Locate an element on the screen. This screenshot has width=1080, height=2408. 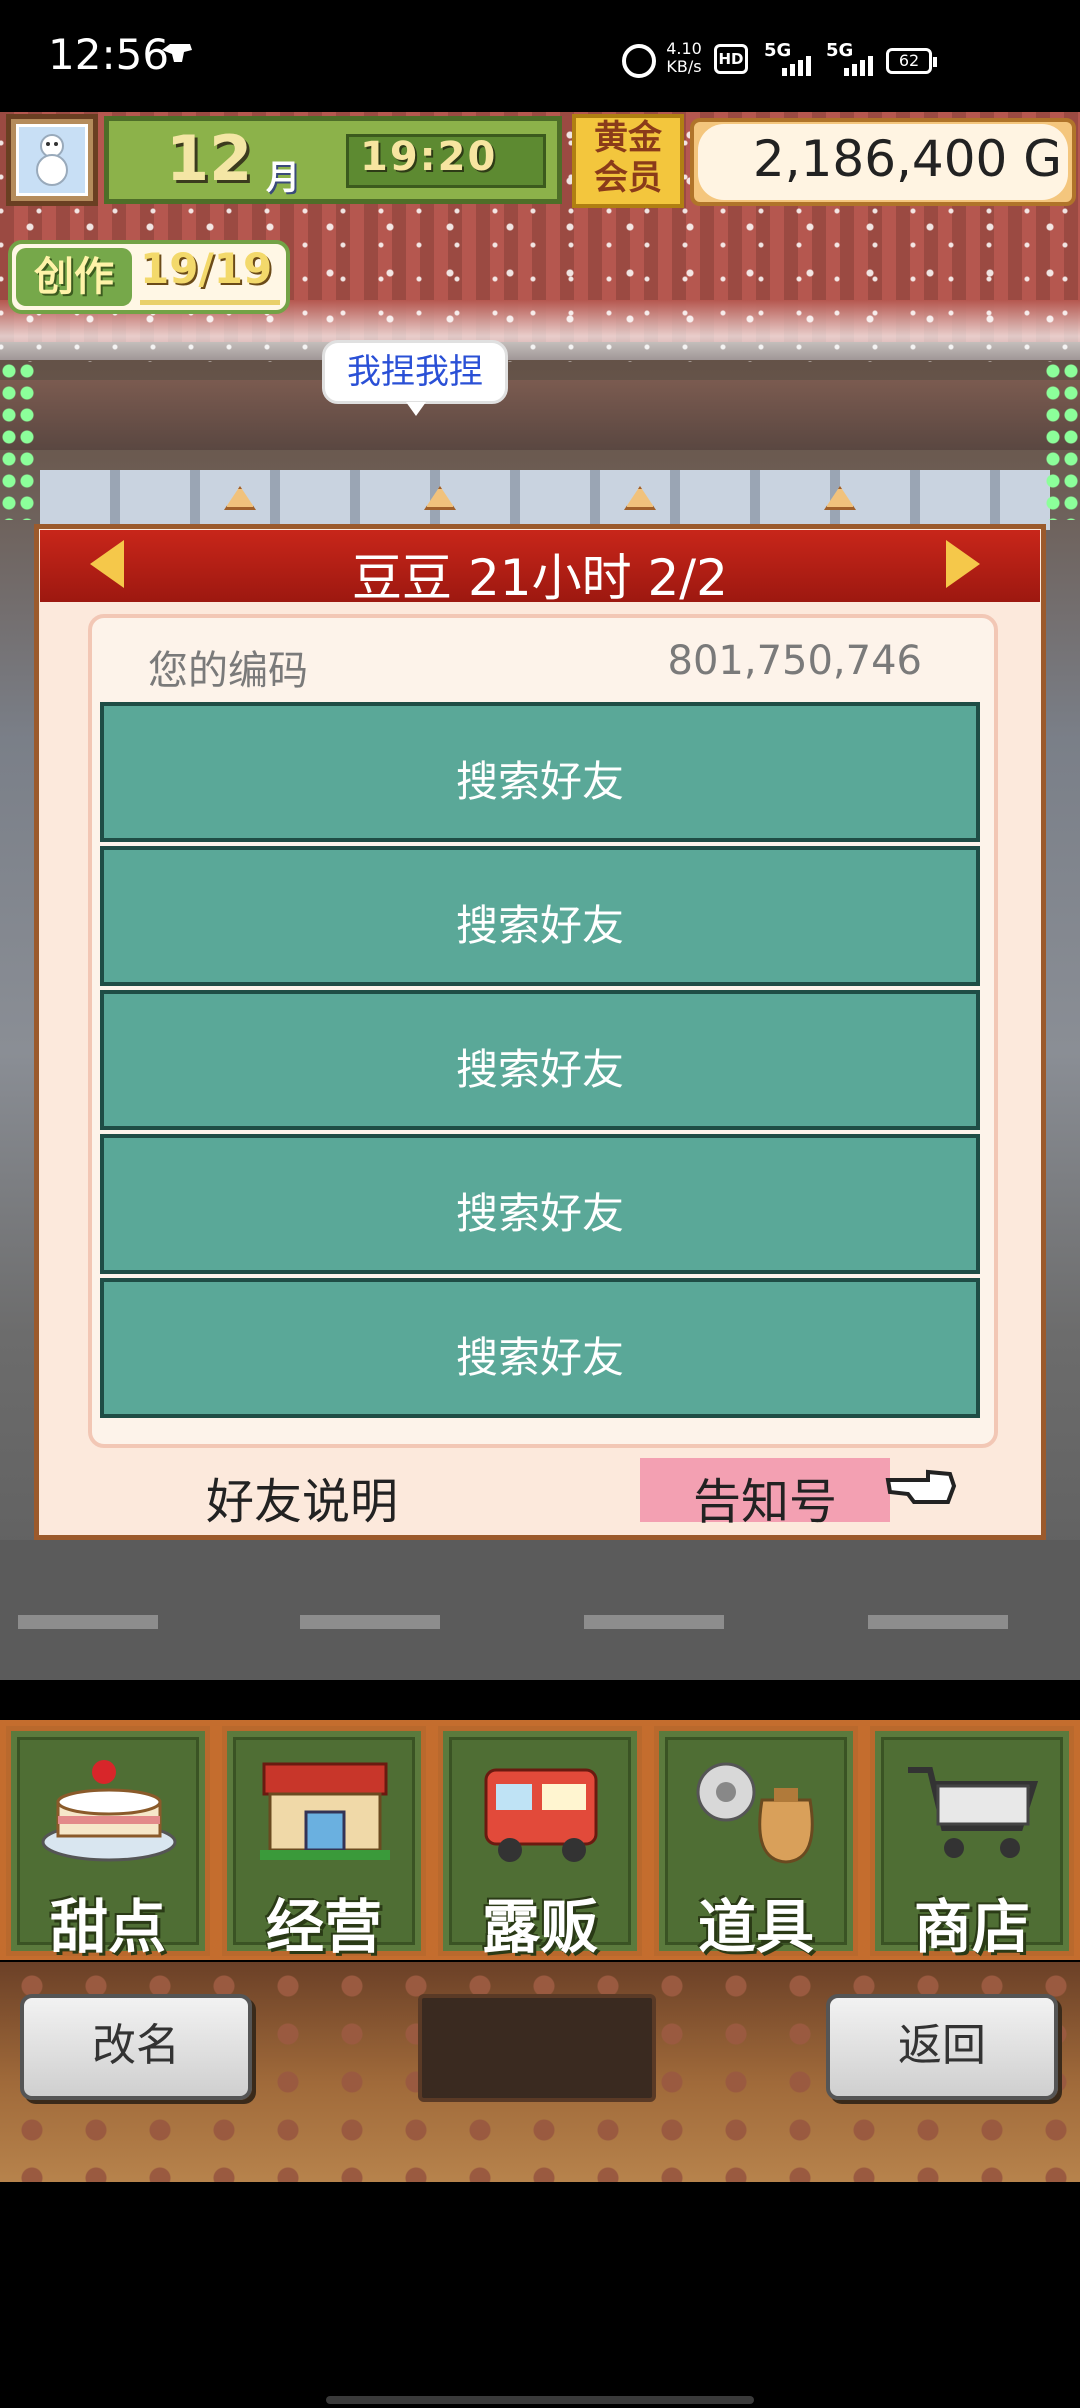
network-speed: 4.10 KB/s is located at coordinates (684, 57).